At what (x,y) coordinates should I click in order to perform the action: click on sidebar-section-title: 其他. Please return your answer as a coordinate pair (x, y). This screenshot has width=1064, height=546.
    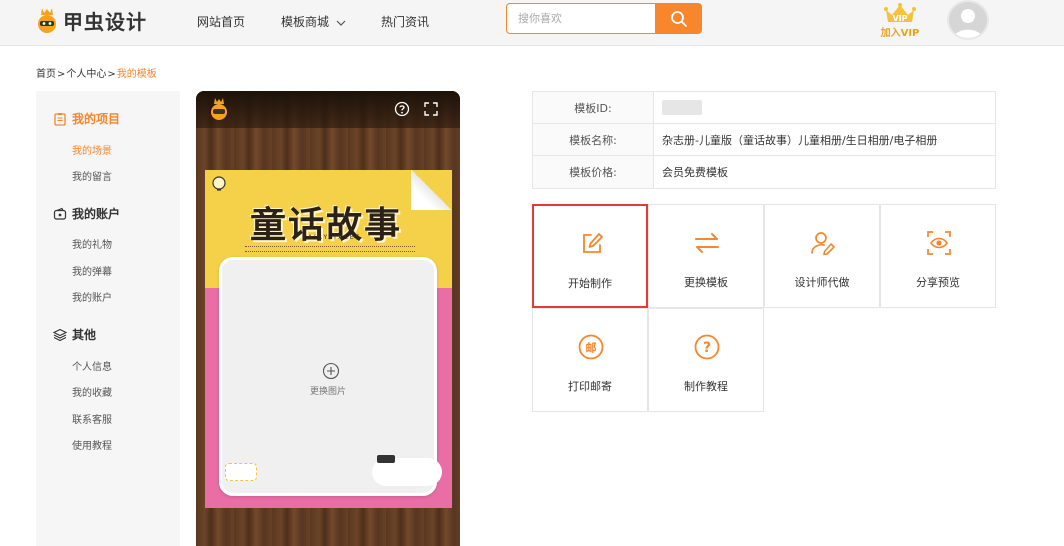
    Looking at the image, I should click on (84, 335).